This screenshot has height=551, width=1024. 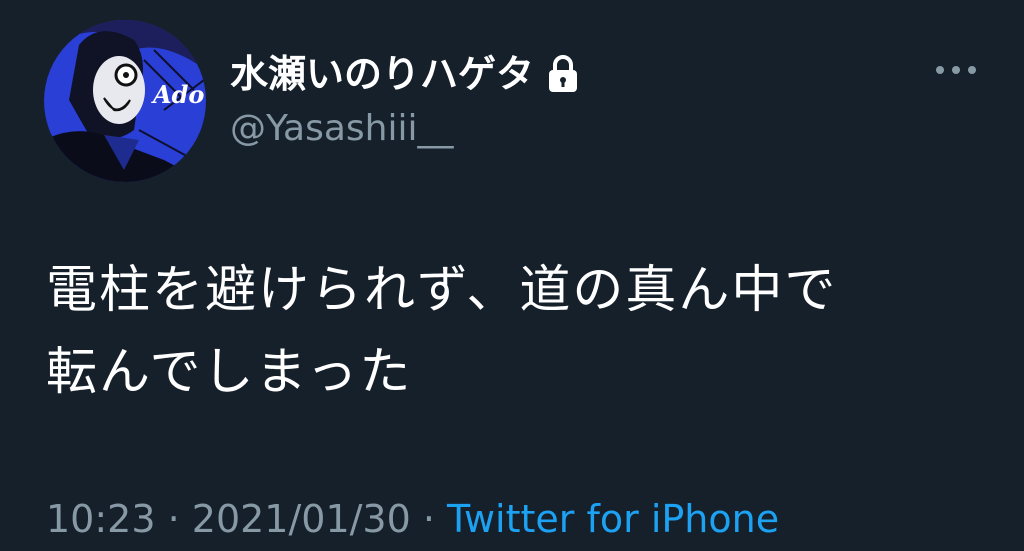 I want to click on tweet-text-line: 転んでしまった, so click(x=229, y=372).